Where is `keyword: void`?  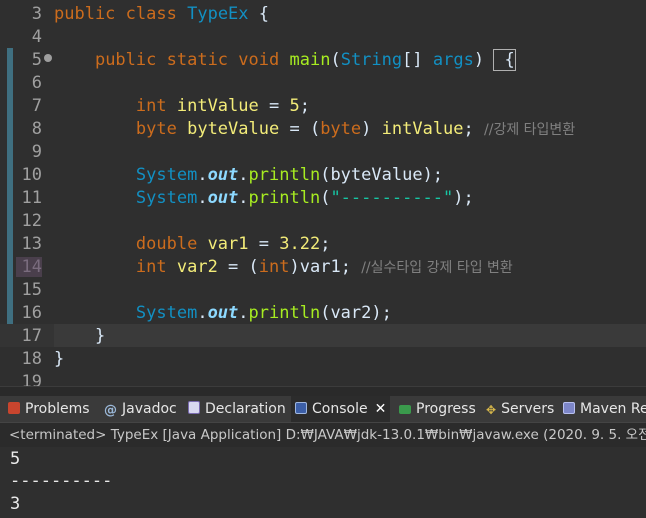 keyword: void is located at coordinates (259, 60).